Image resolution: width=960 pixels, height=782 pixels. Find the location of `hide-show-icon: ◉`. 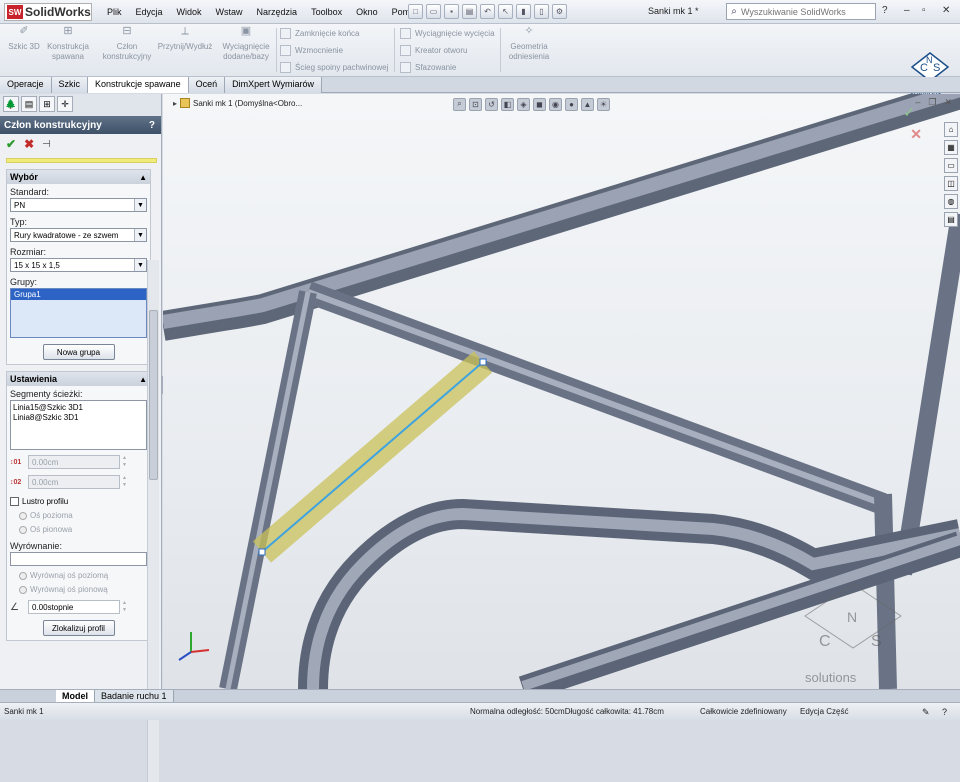

hide-show-icon: ◉ is located at coordinates (555, 104).